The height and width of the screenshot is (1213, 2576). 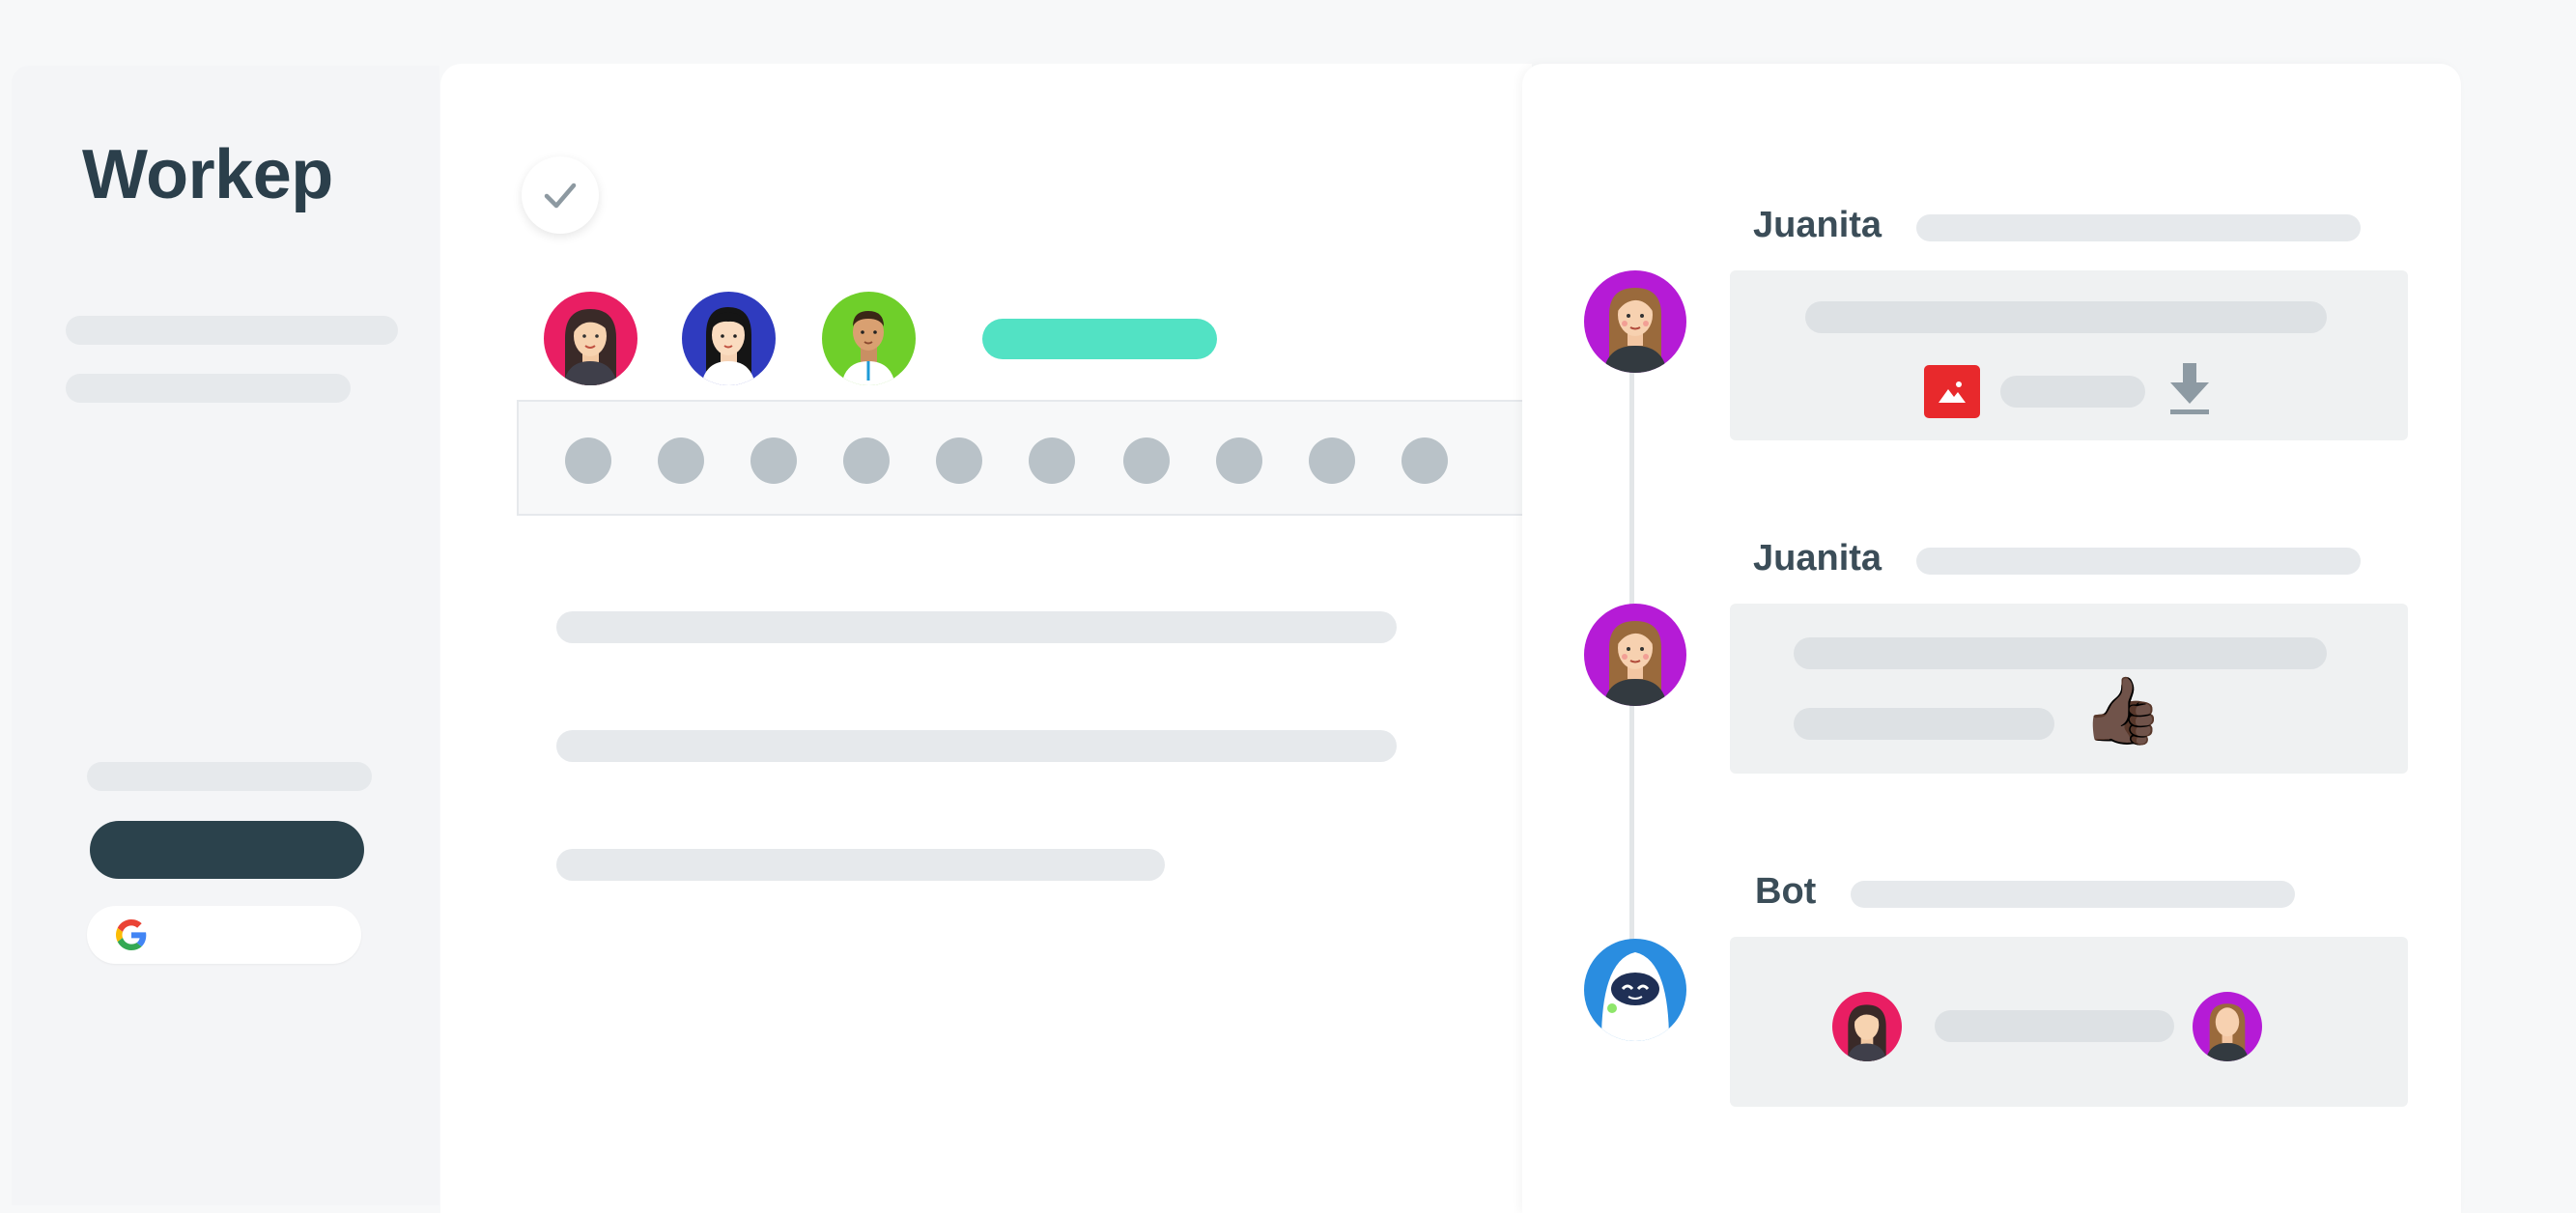 What do you see at coordinates (1635, 990) in the screenshot?
I see `bot-avatar` at bounding box center [1635, 990].